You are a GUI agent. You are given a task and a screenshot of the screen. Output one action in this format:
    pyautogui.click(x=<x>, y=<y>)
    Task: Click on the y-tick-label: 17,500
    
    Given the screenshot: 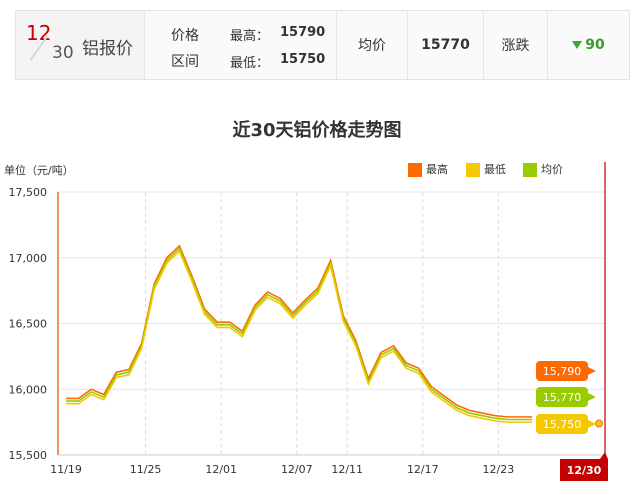 What is the action you would take?
    pyautogui.click(x=28, y=192)
    